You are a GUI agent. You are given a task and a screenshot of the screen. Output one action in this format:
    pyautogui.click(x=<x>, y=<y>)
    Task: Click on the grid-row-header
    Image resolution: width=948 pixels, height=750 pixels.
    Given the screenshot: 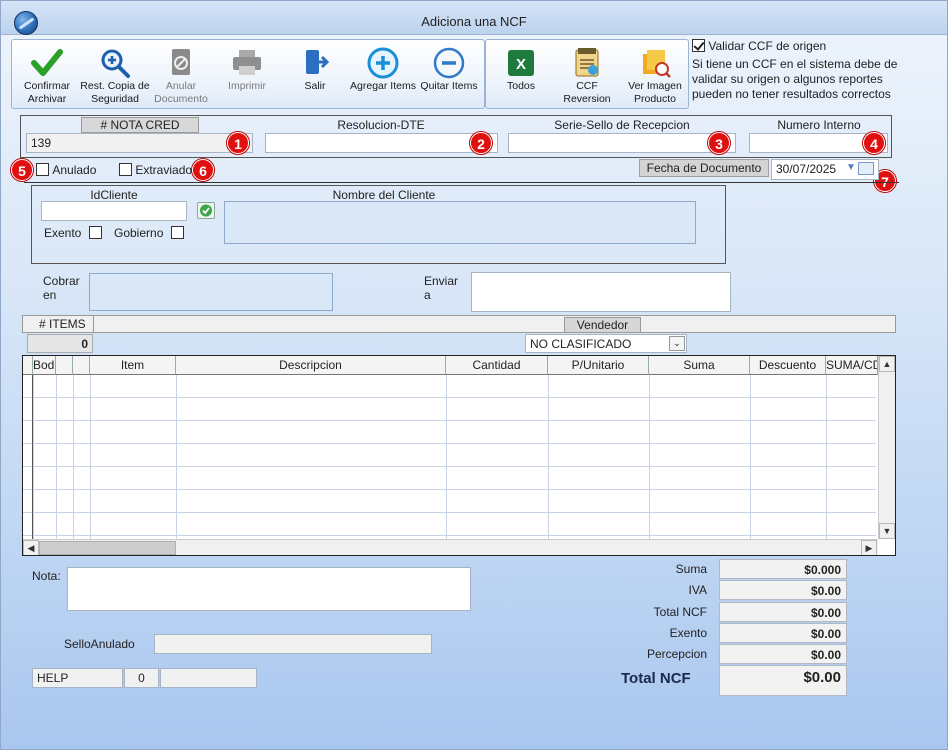 What is the action you would take?
    pyautogui.click(x=28, y=365)
    